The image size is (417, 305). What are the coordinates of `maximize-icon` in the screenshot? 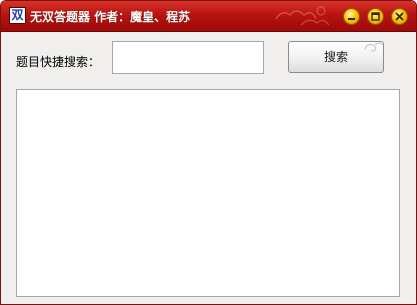 It's located at (375, 16).